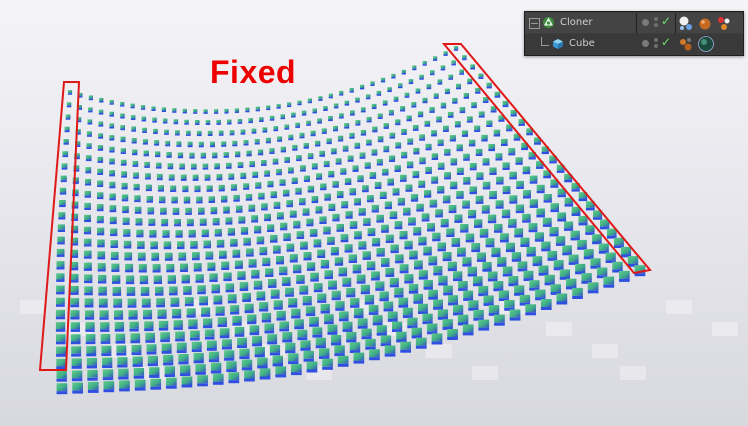  Describe the element at coordinates (534, 23) in the screenshot. I see `collapse-toggle-icon` at that location.